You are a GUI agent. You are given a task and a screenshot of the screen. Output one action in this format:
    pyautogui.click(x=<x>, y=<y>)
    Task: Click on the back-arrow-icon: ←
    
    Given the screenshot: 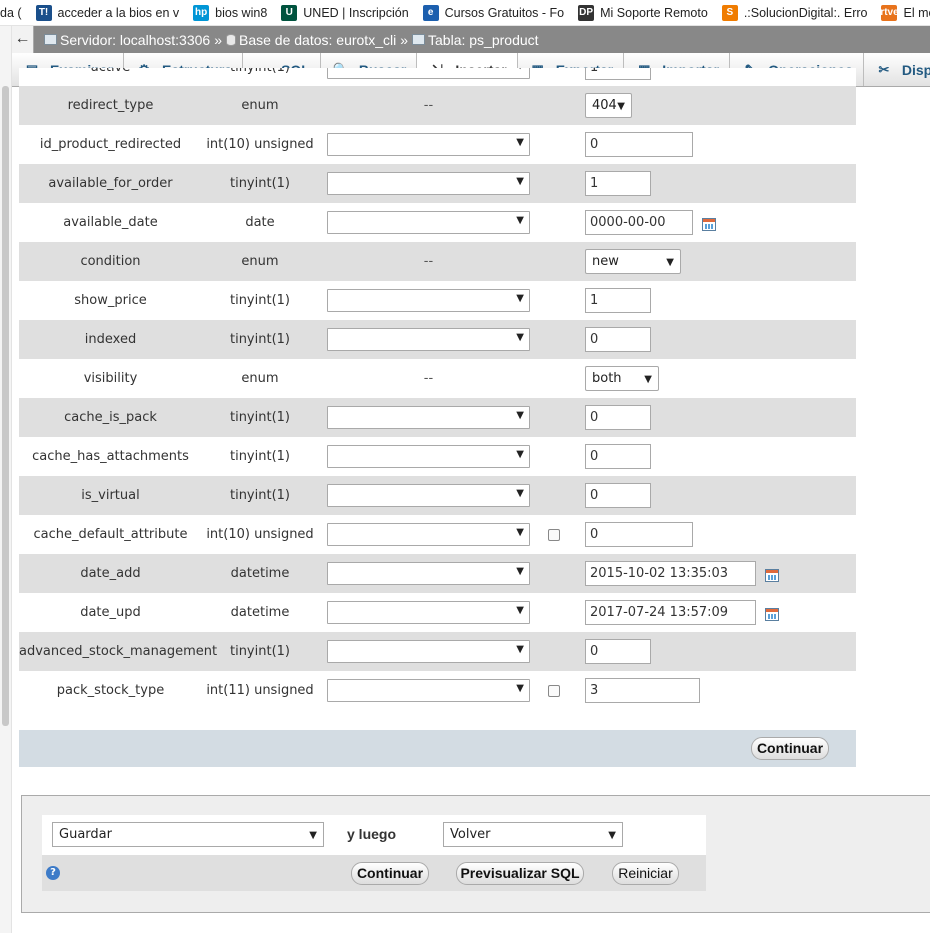 What is the action you would take?
    pyautogui.click(x=23, y=39)
    